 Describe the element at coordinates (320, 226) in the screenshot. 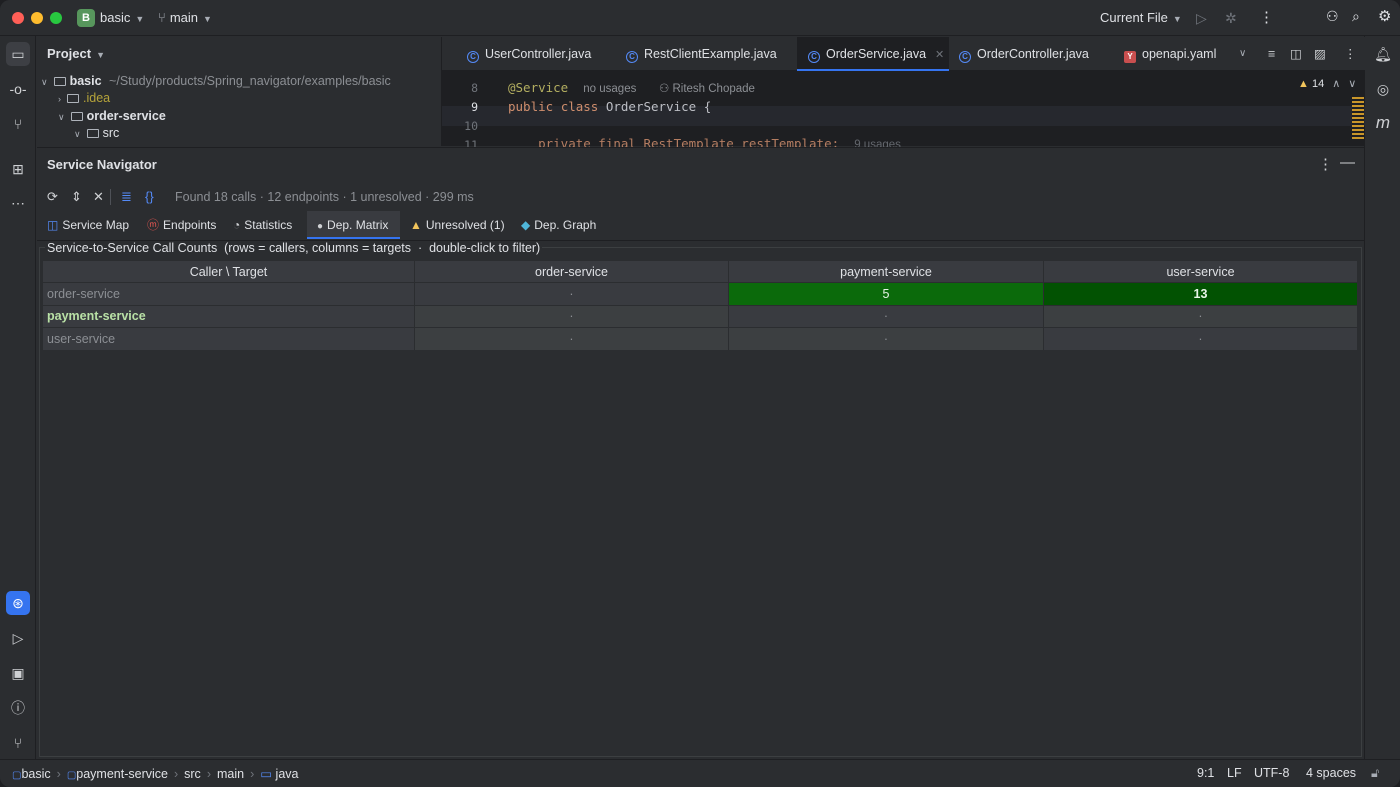

I see `matrix-icon: ●` at that location.